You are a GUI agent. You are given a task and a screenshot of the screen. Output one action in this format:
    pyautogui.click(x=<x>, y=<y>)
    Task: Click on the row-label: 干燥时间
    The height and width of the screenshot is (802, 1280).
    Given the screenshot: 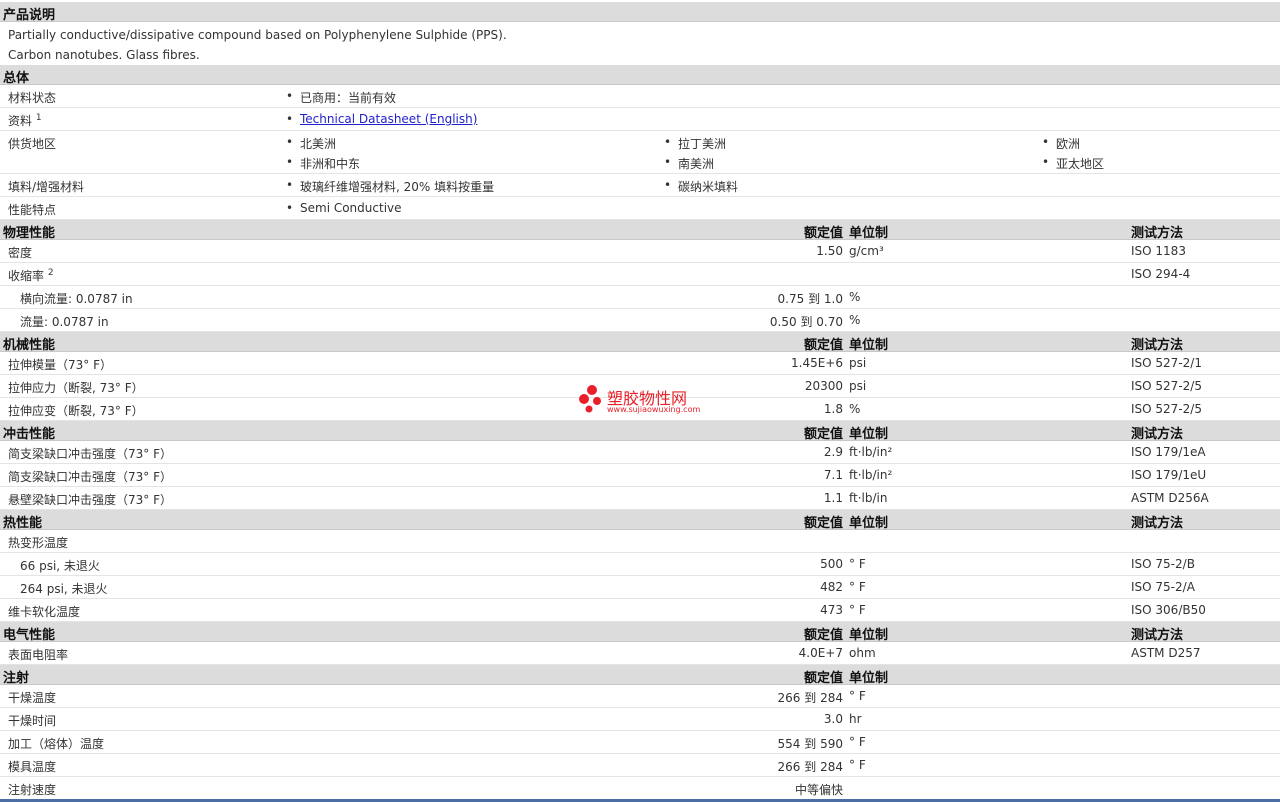 What is the action you would take?
    pyautogui.click(x=32, y=721)
    